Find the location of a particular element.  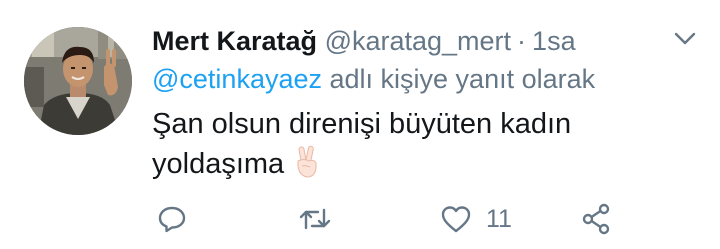

chevron-down-icon is located at coordinates (685, 39).